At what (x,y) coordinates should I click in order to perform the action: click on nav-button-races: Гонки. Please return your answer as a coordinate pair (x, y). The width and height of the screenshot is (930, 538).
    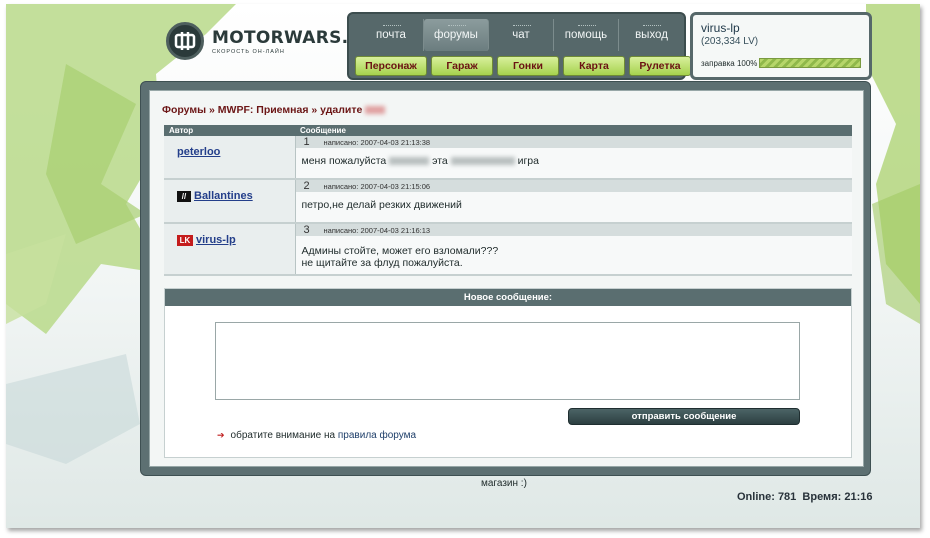
    Looking at the image, I should click on (528, 66).